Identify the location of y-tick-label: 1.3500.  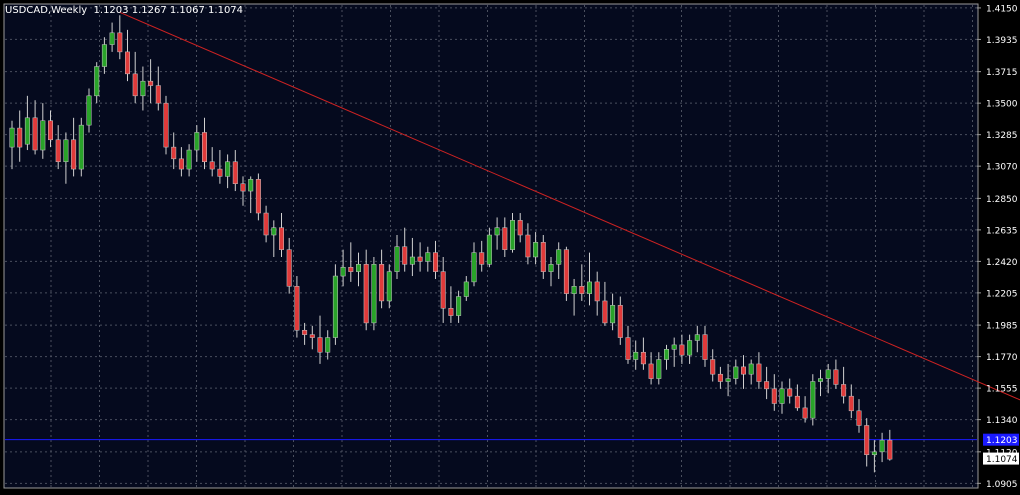
(1002, 105).